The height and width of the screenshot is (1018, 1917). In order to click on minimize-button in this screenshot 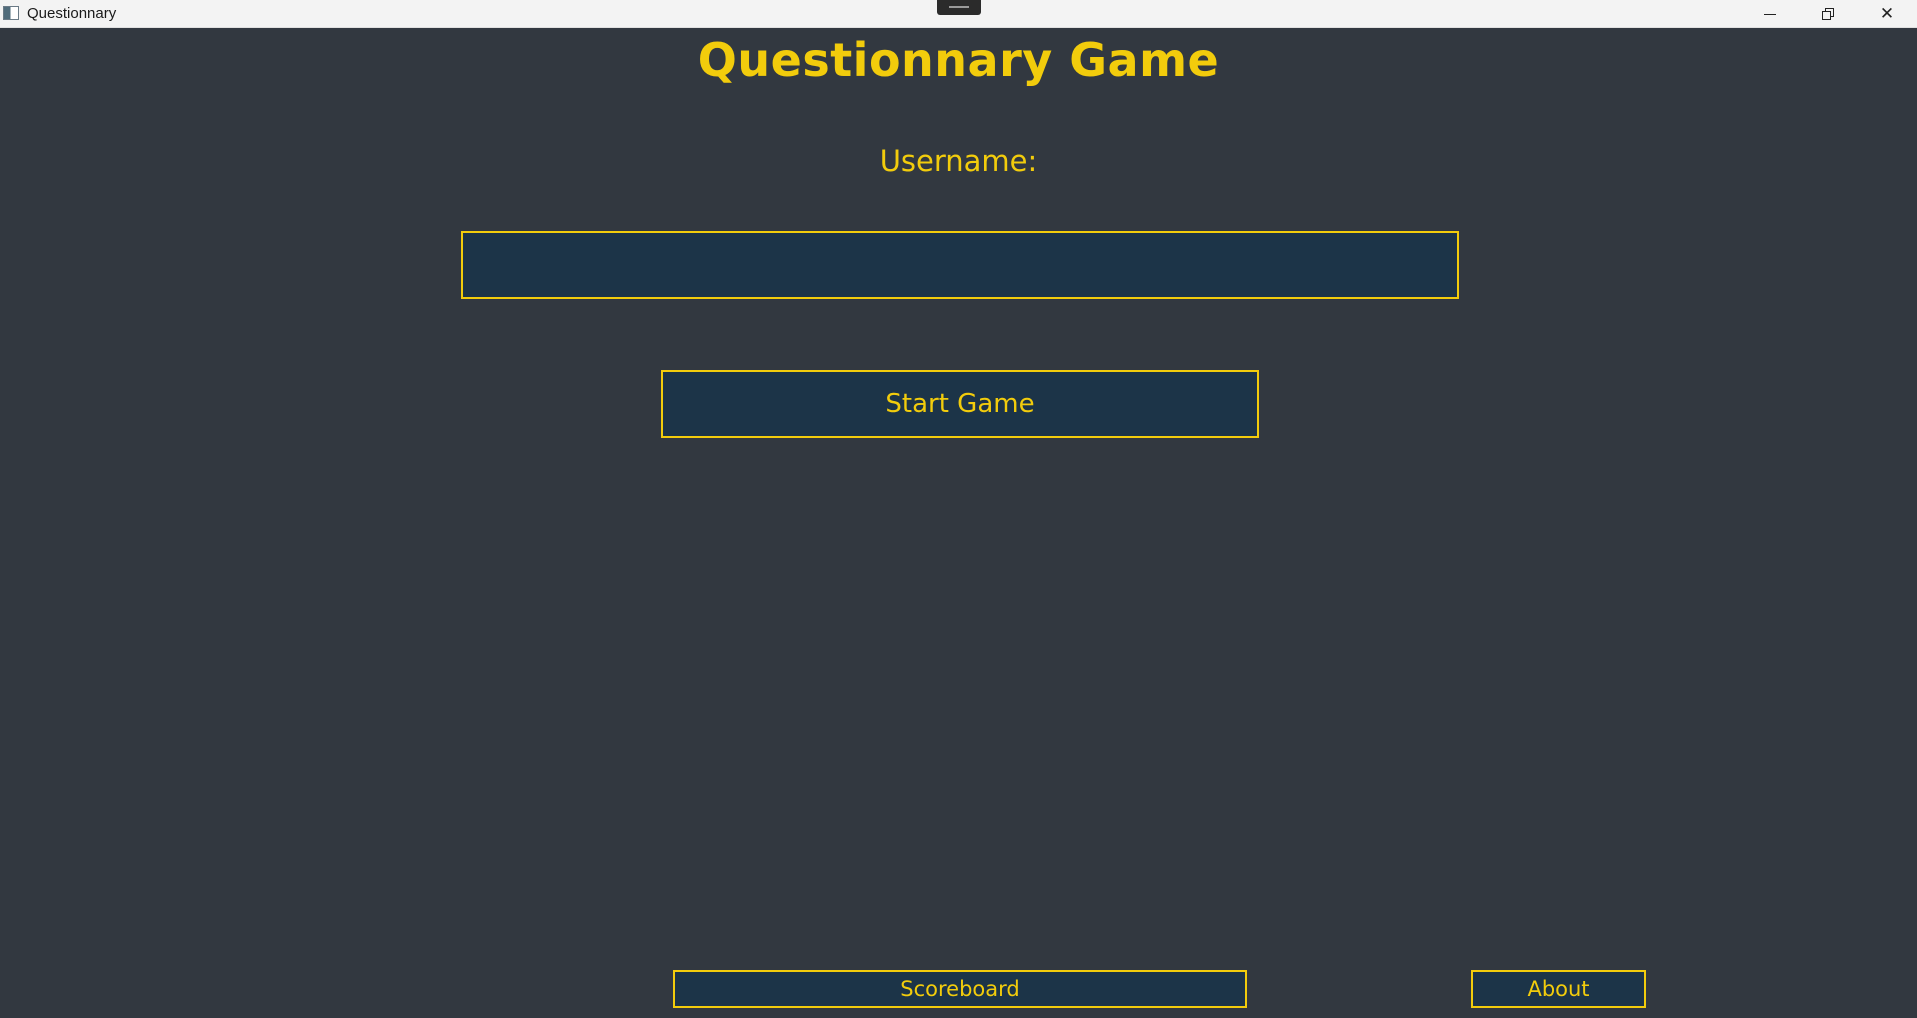, I will do `click(1770, 14)`.